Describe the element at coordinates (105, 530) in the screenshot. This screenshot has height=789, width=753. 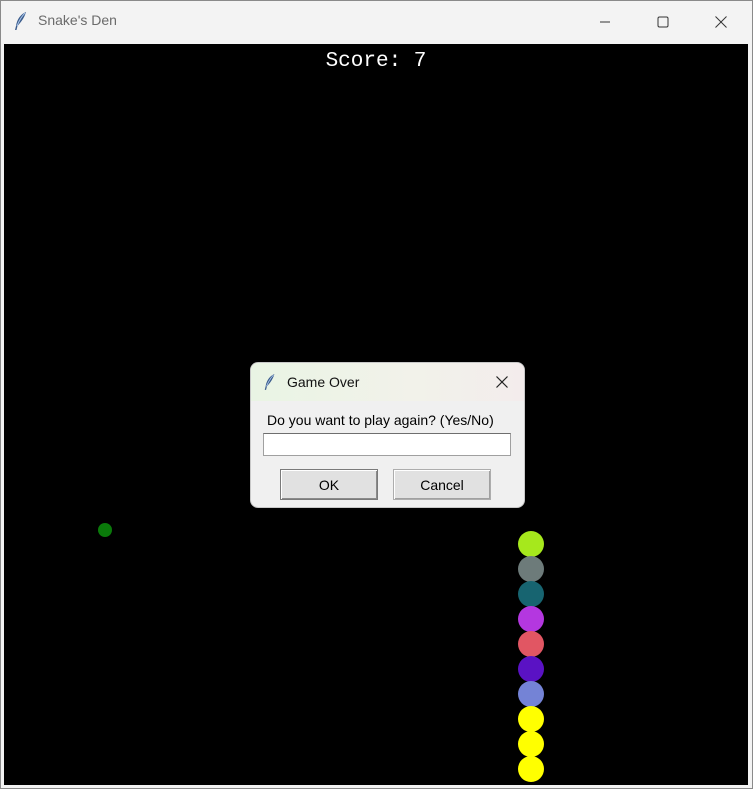
I see `food-pellet` at that location.